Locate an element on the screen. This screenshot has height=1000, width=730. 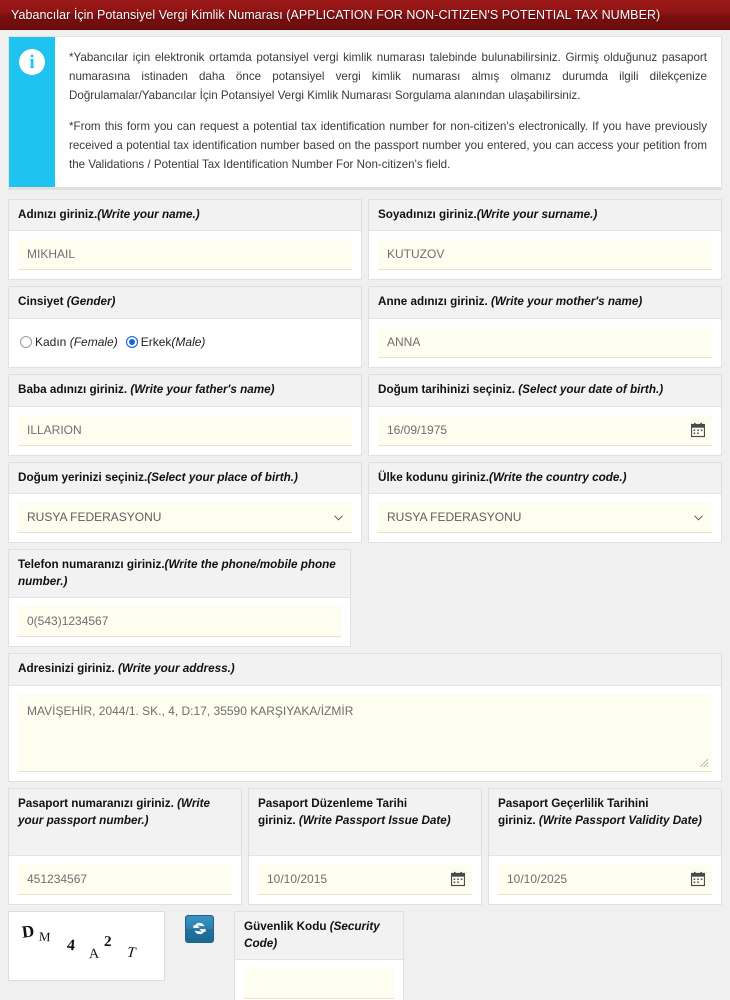
passport-validity-date-input-wrap is located at coordinates (605, 879).